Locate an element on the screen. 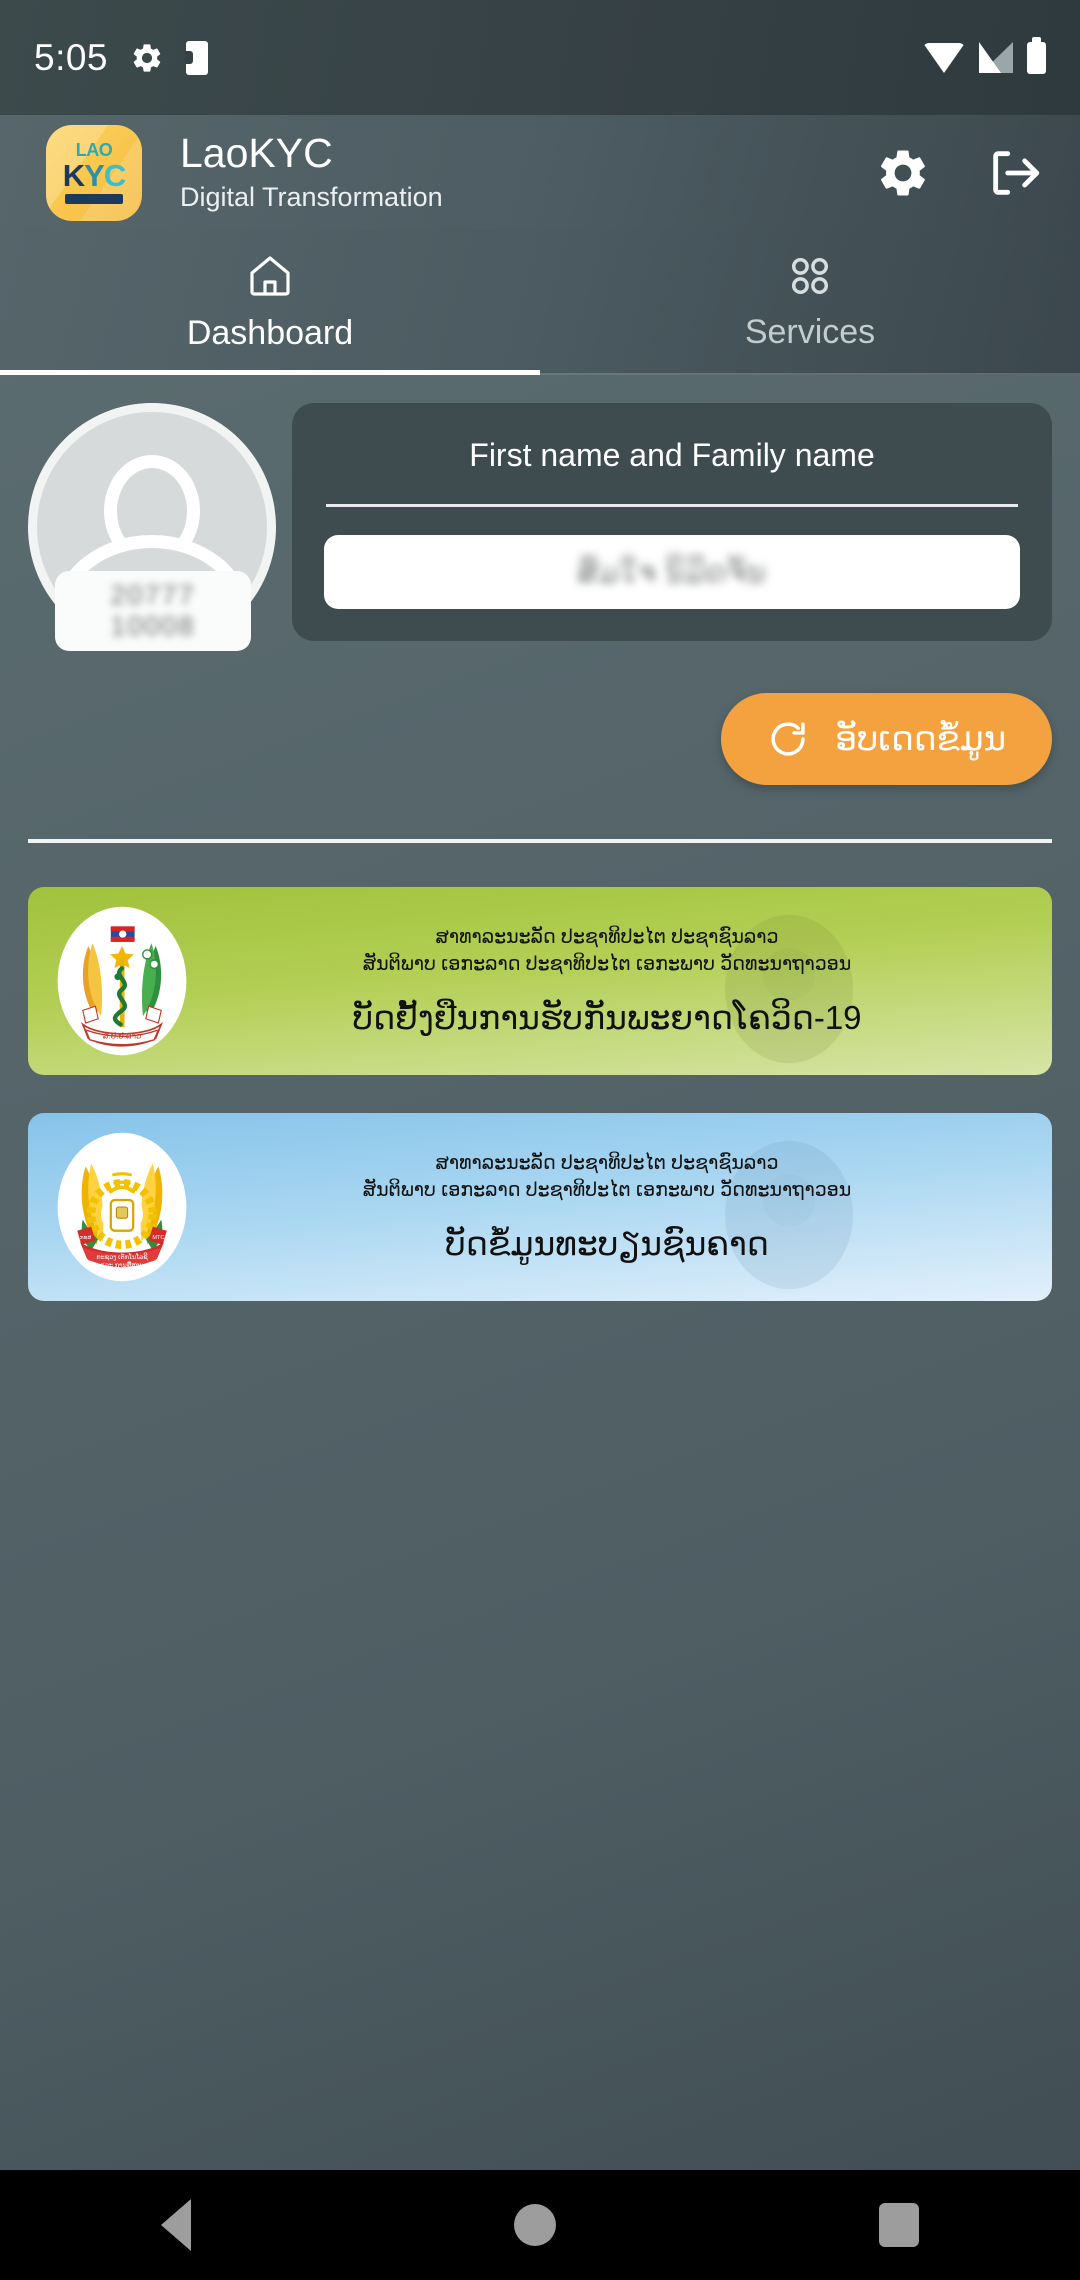  status-bar-right is located at coordinates (984, 55).